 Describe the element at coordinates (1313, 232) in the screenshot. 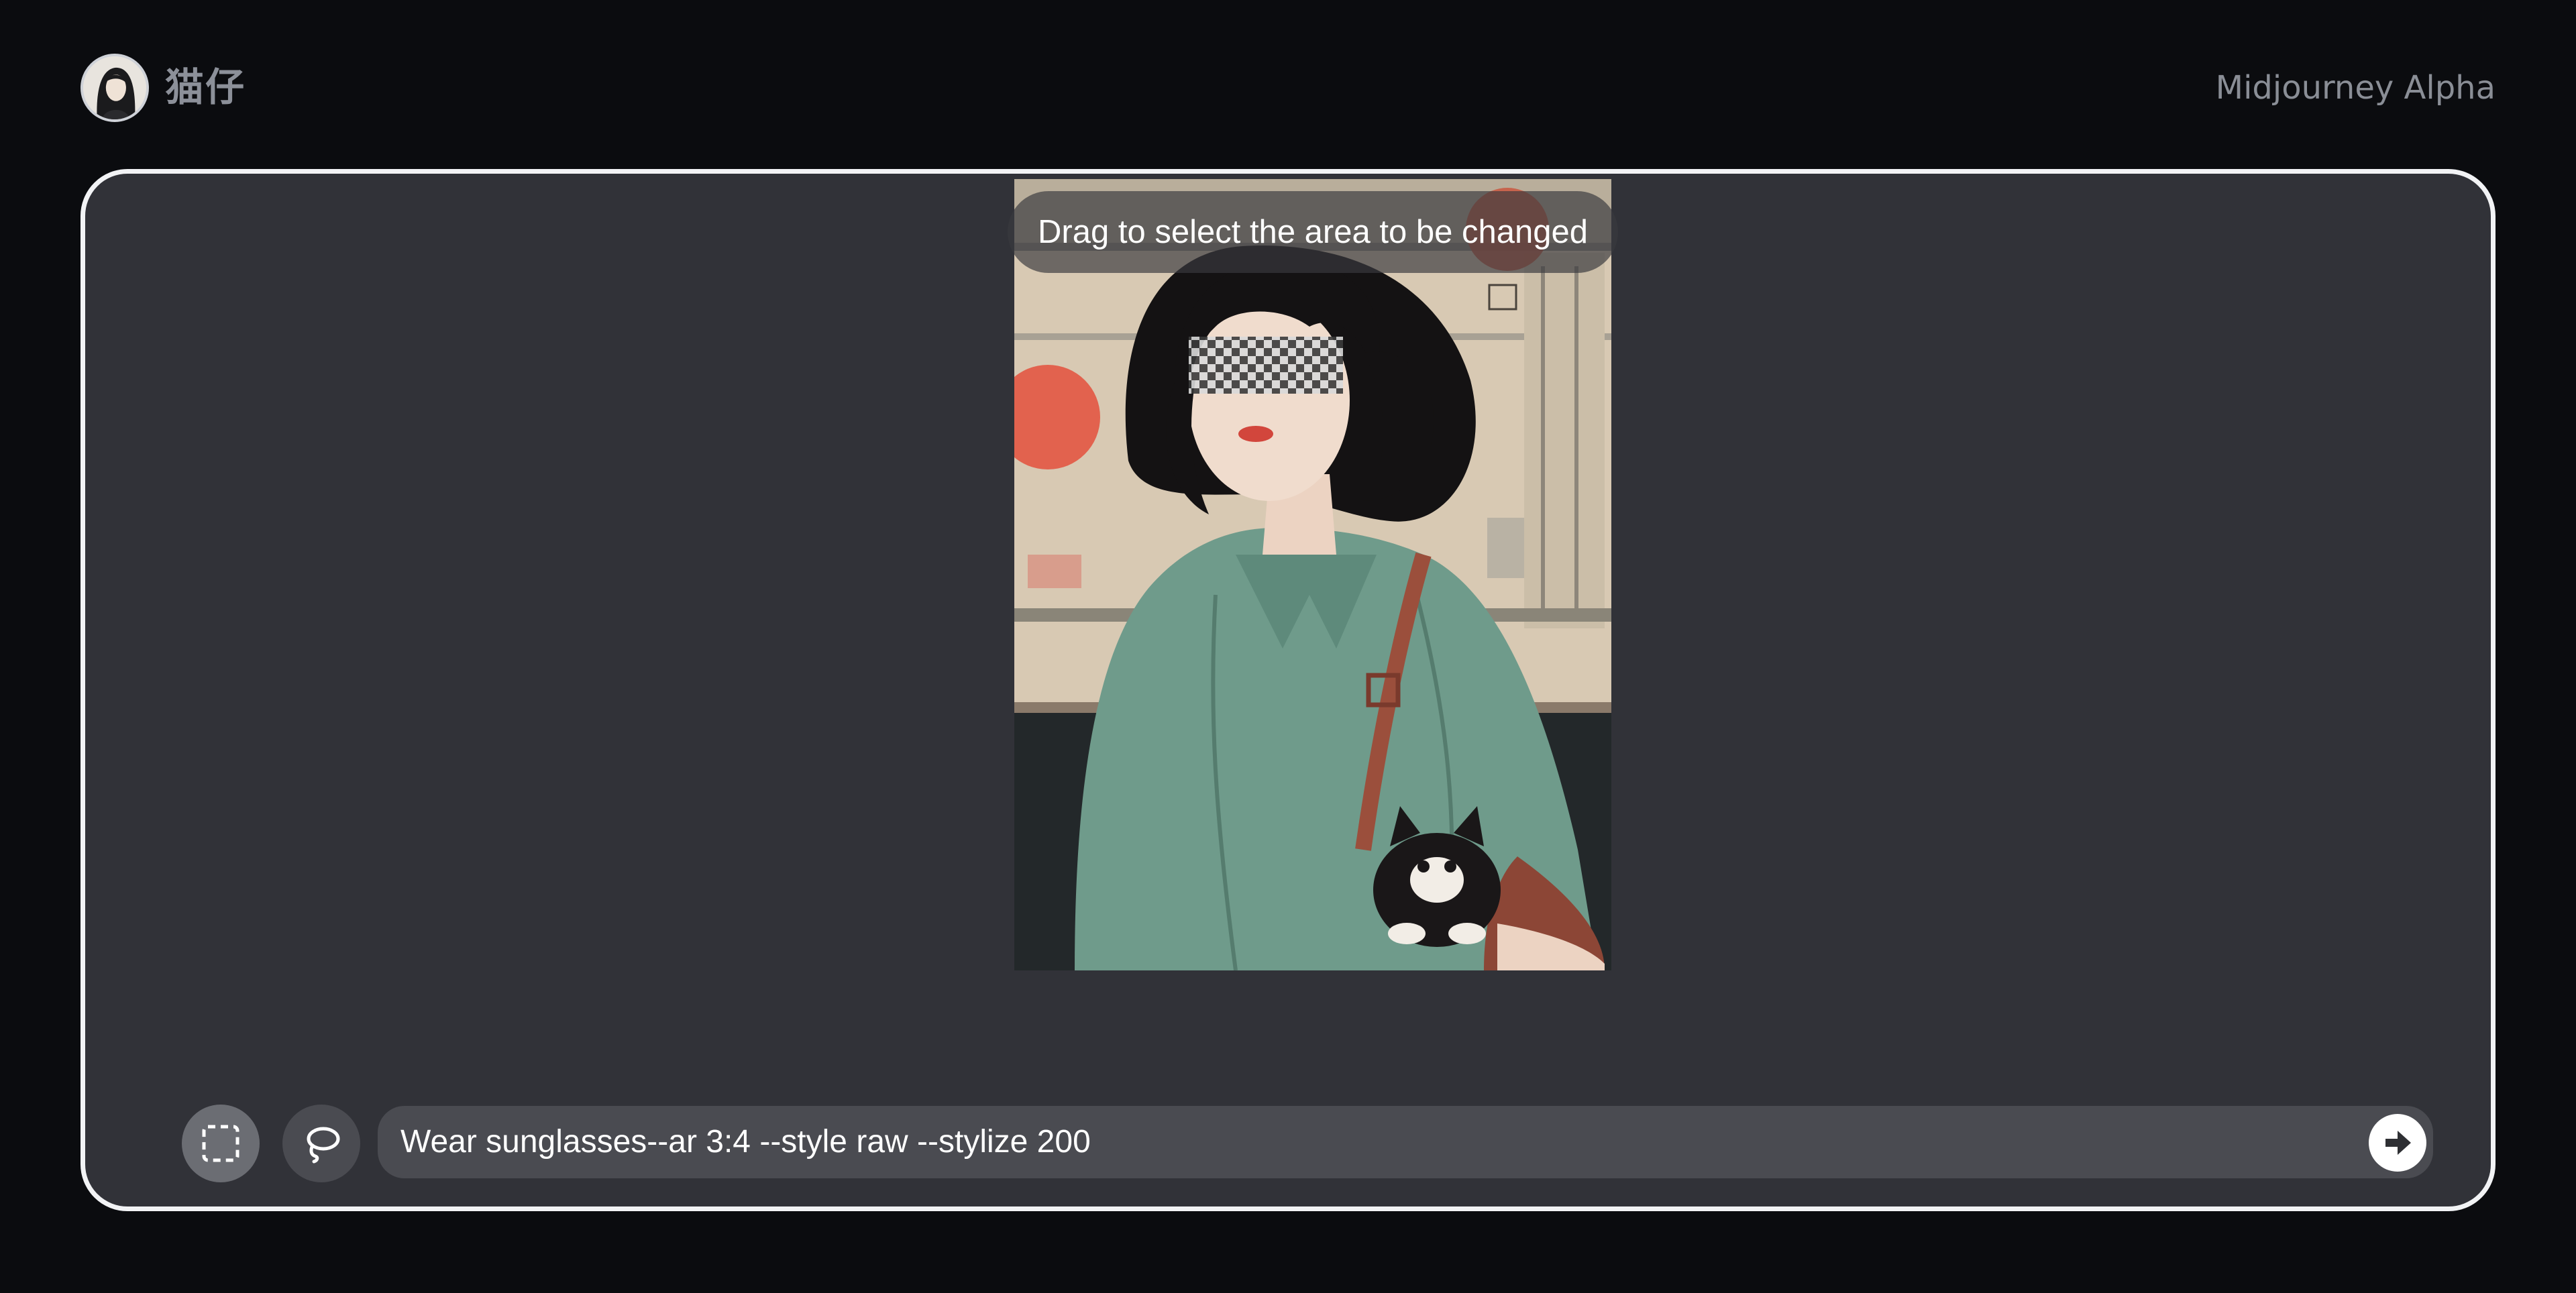

I see `selection-hint: Drag to select the area to be changed` at that location.